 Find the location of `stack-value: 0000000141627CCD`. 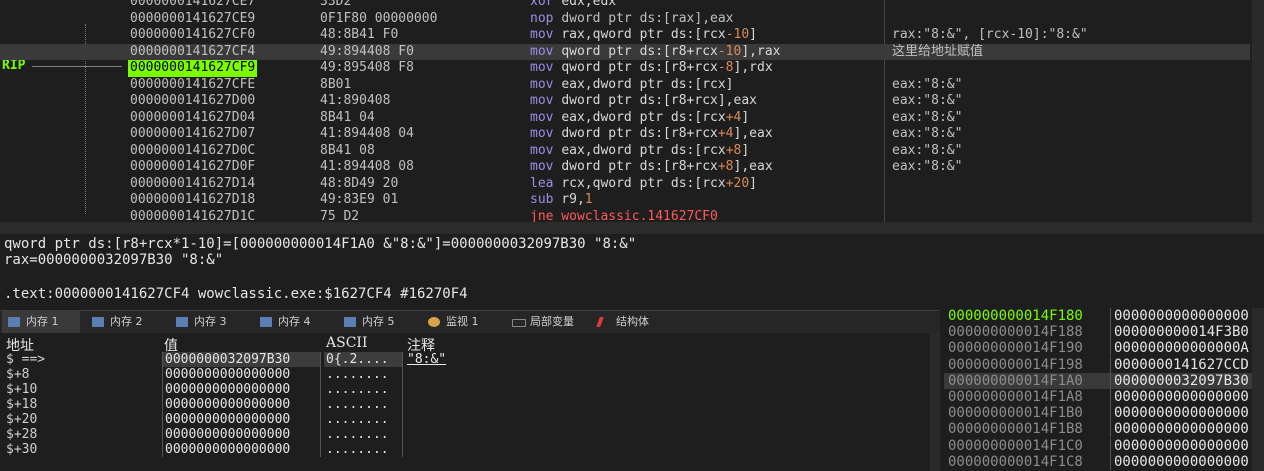

stack-value: 0000000141627CCD is located at coordinates (1179, 364).